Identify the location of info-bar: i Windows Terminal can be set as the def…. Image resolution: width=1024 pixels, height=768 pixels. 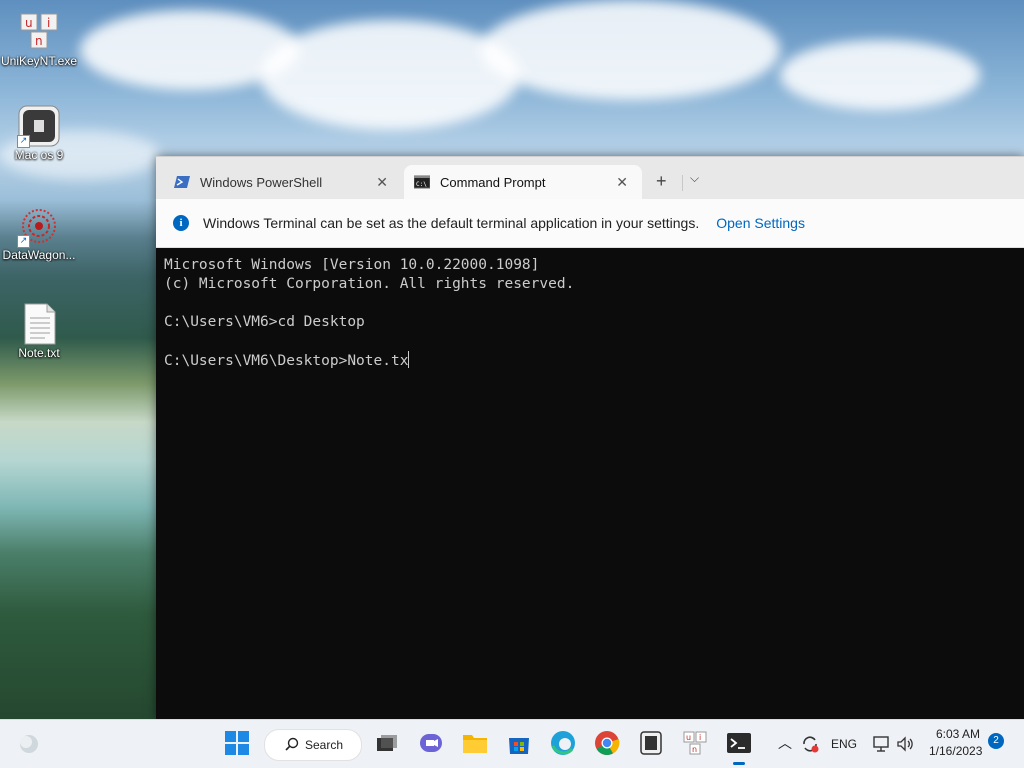
(590, 223).